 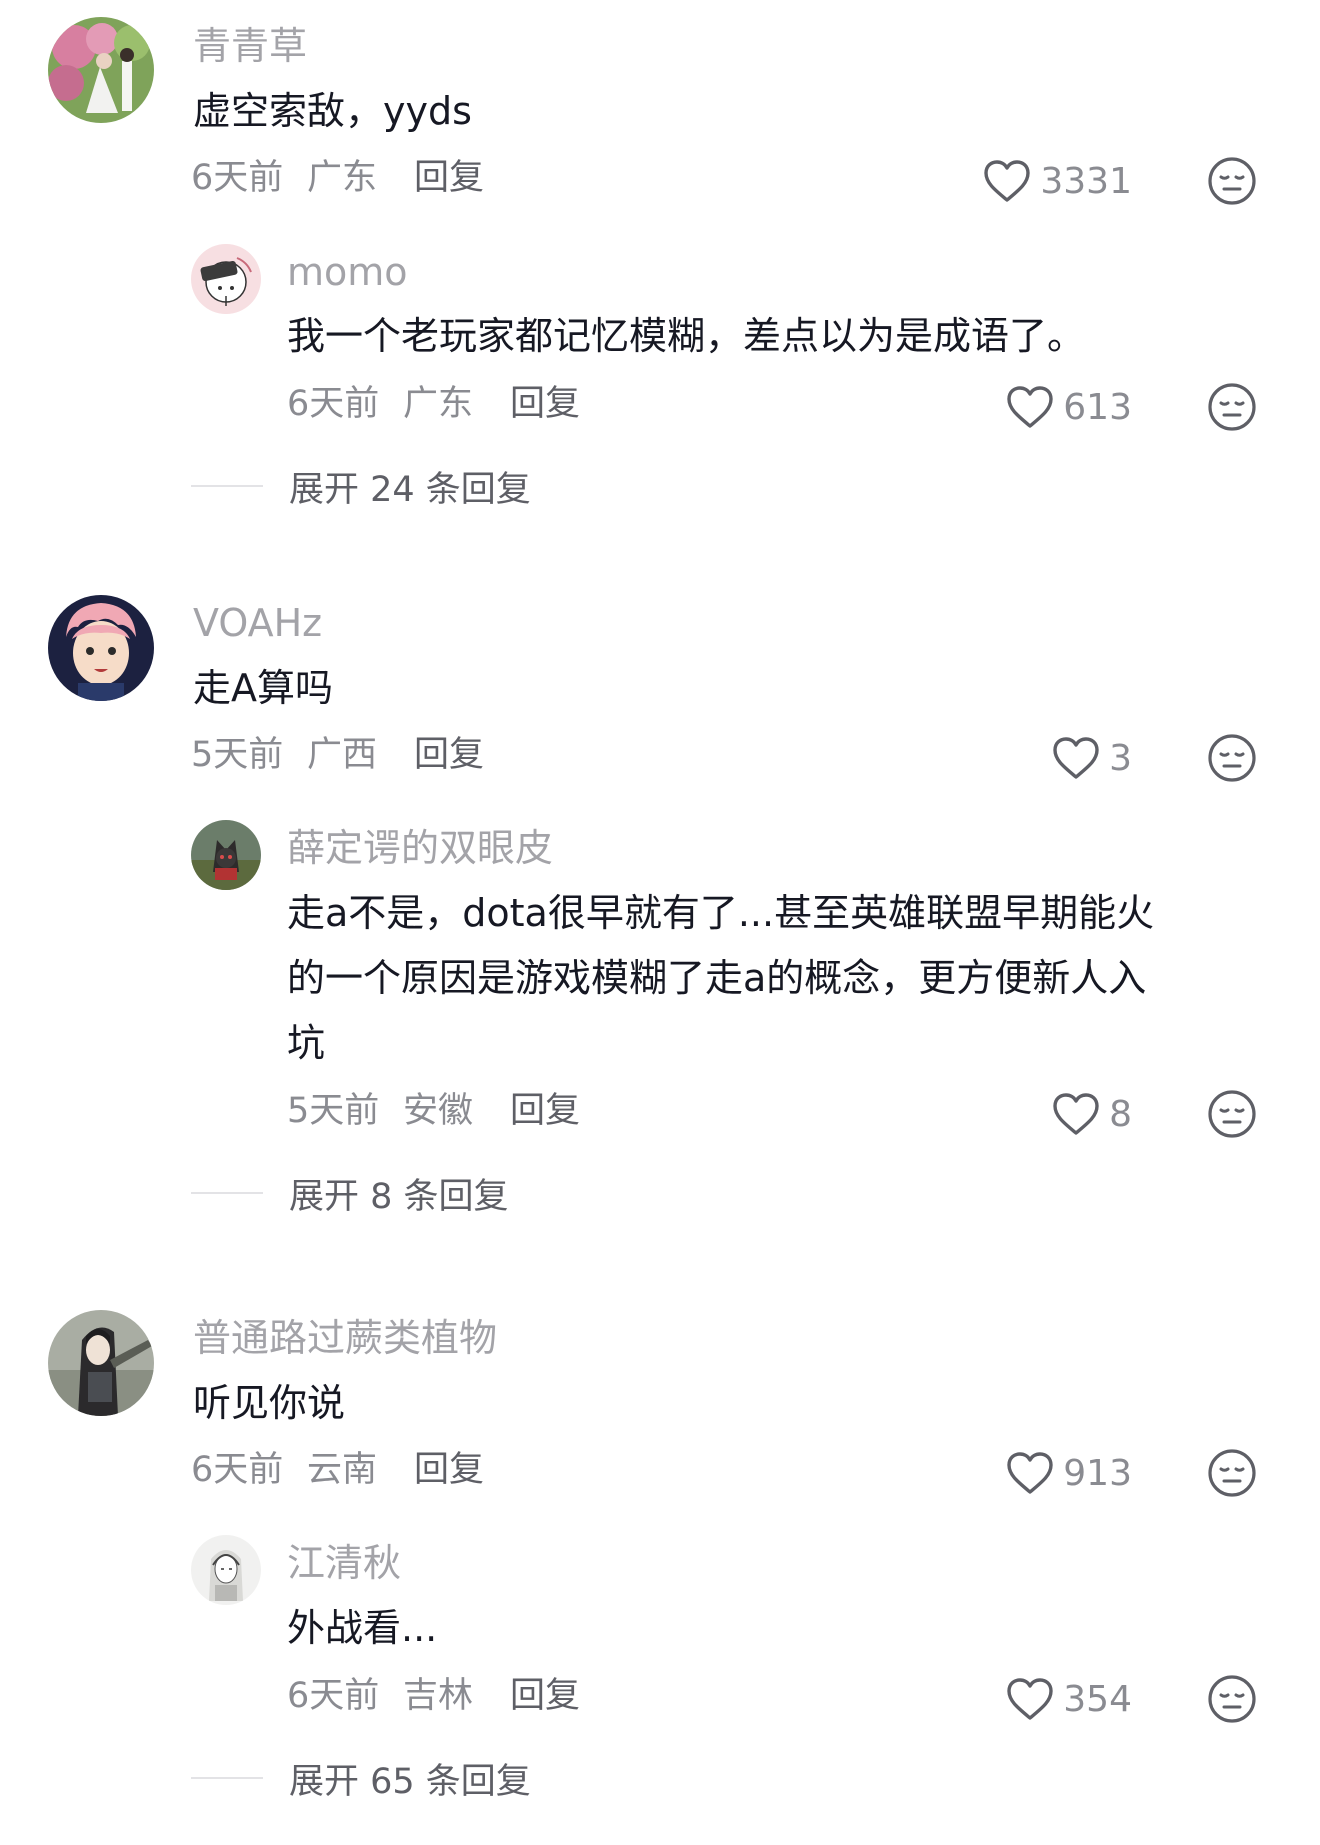 I want to click on reply-text-line: 的一个原因是游戏模糊了走a的概念，更方便新人入, so click(x=717, y=978).